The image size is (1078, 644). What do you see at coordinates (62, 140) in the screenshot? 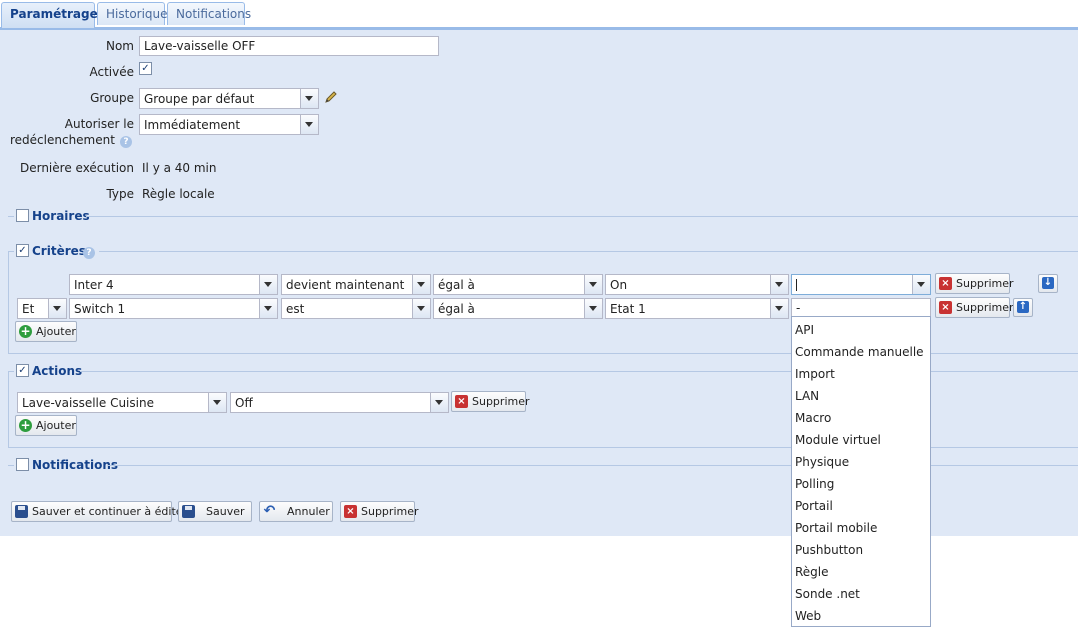
I see `redeclenchement-label: redéclenchement` at bounding box center [62, 140].